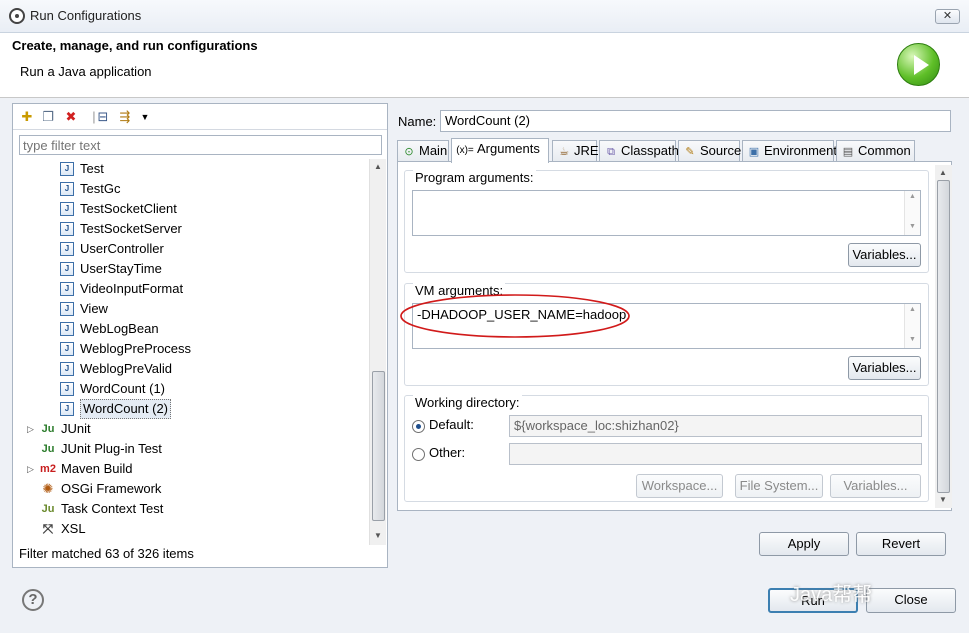  I want to click on close-button: Close, so click(911, 600).